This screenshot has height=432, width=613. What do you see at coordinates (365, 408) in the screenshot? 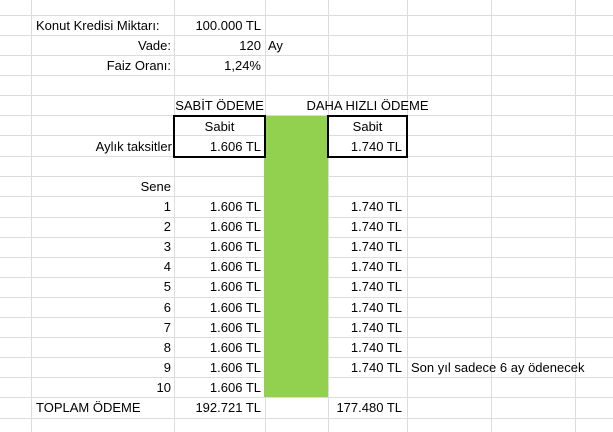
I see `total-faster-value: 177.480 TL` at bounding box center [365, 408].